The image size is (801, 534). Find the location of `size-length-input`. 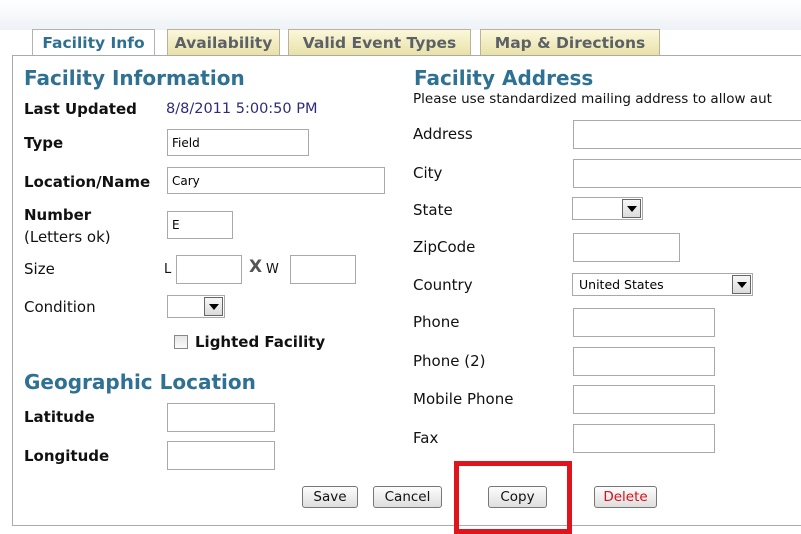

size-length-input is located at coordinates (209, 269).